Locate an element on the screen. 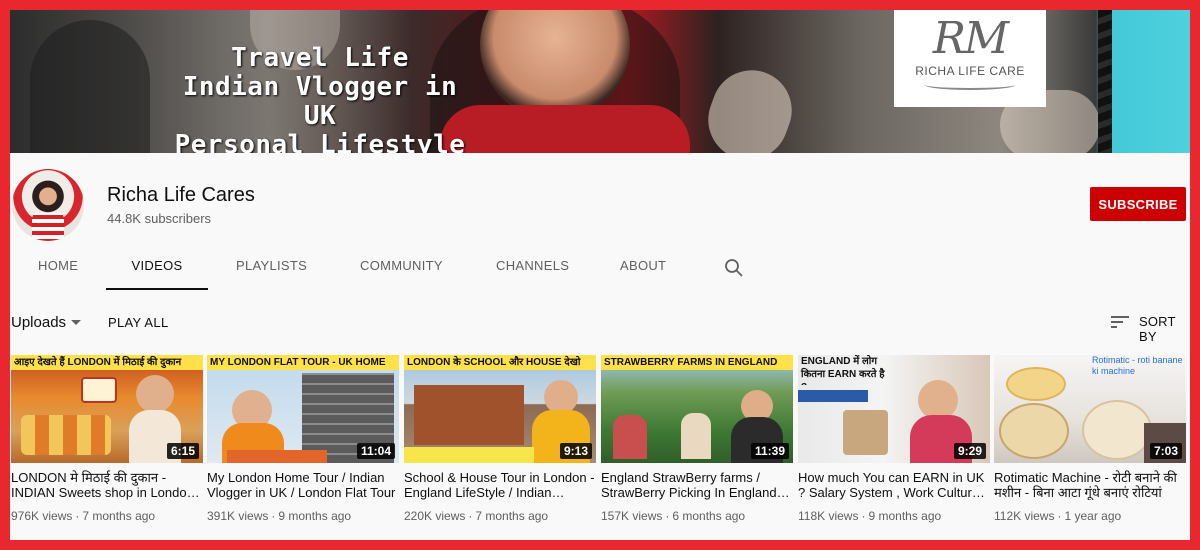 The width and height of the screenshot is (1200, 550). channel-name: Richa Life Cares is located at coordinates (181, 195).